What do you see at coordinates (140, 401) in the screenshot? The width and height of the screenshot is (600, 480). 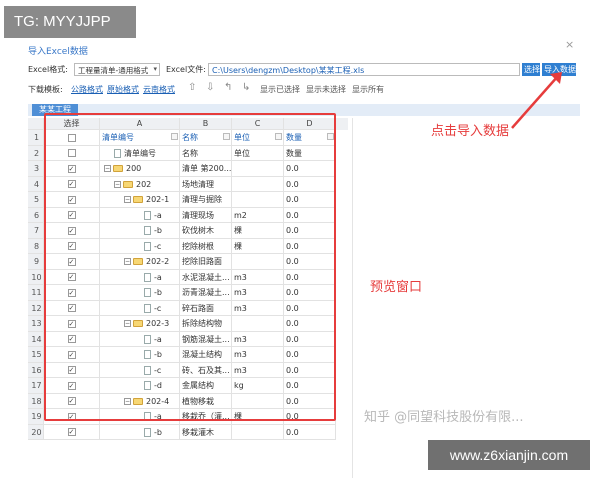 I see `code-cell: − 202-4` at bounding box center [140, 401].